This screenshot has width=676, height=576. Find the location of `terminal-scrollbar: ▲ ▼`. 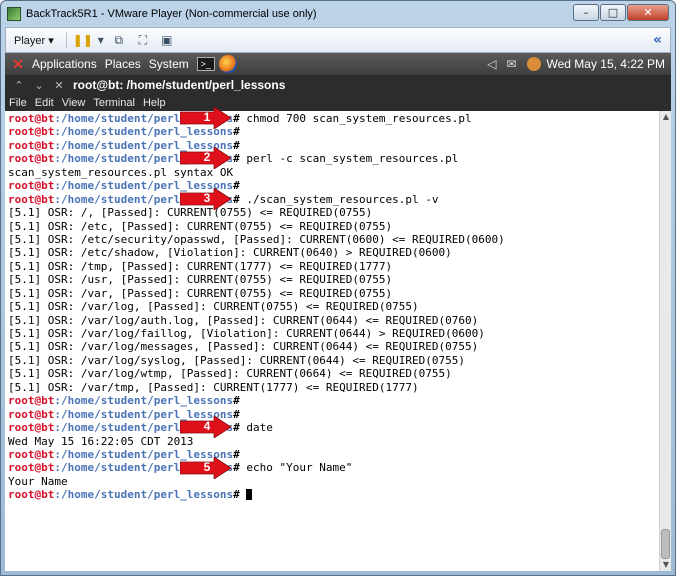

terminal-scrollbar: ▲ ▼ is located at coordinates (665, 341).